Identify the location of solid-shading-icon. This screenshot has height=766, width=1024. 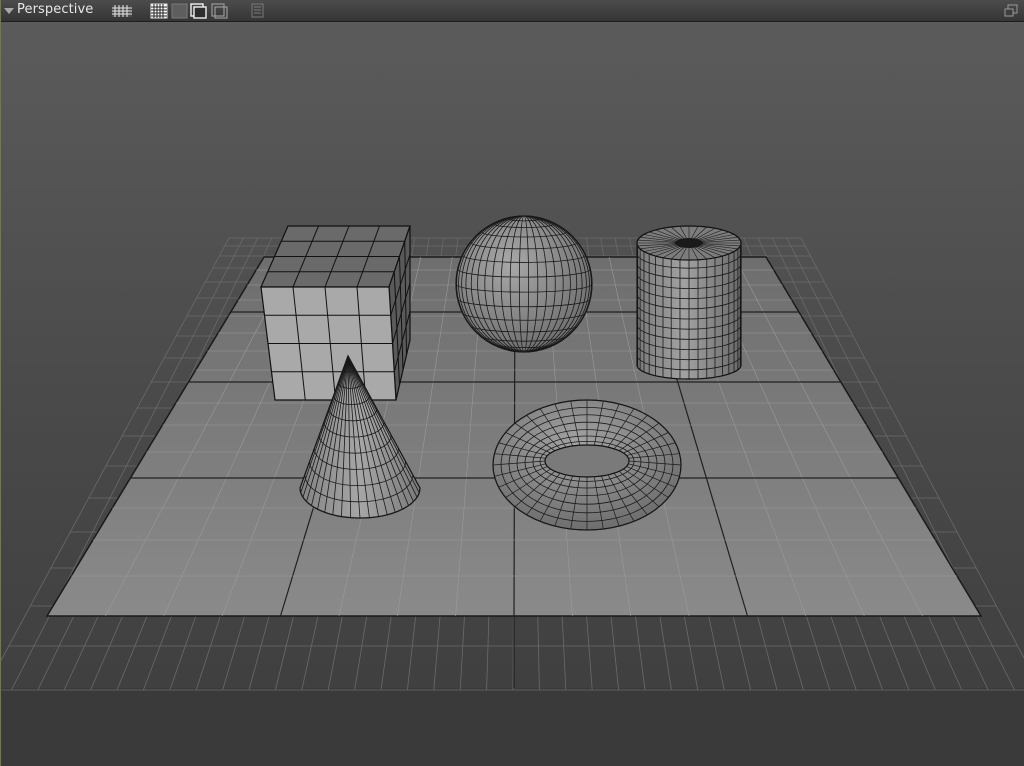
(180, 11).